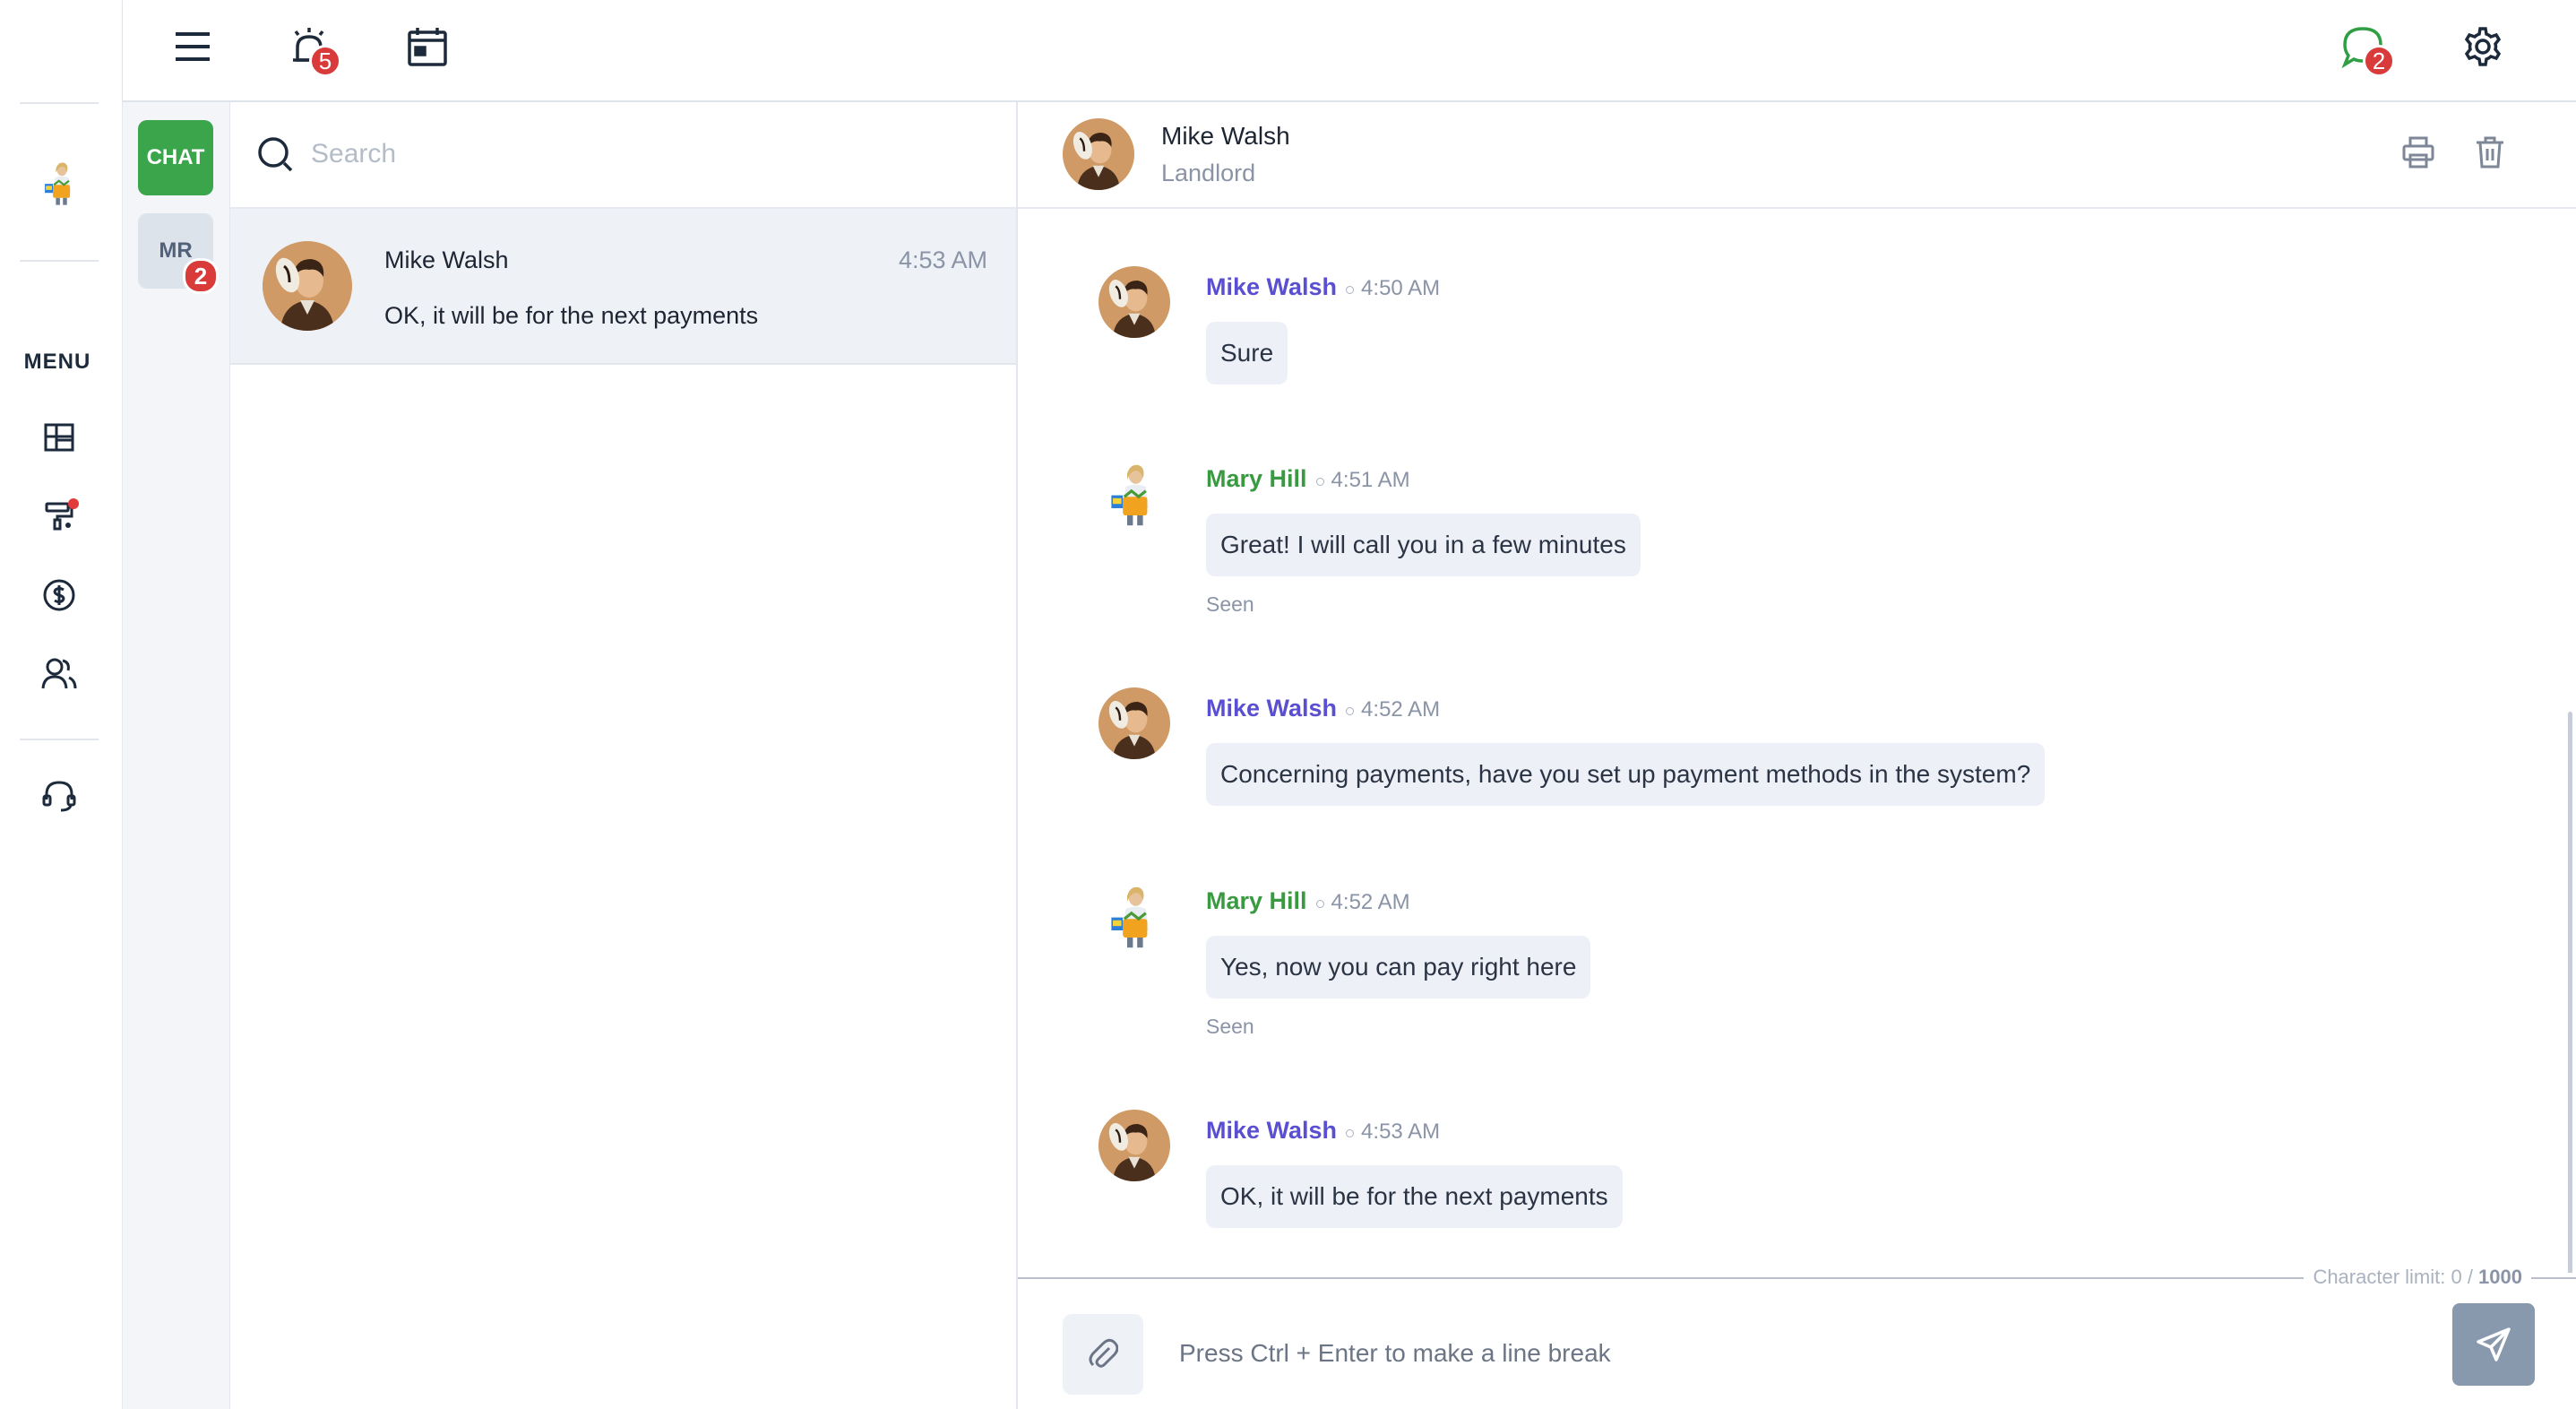 The width and height of the screenshot is (2576, 1409). Describe the element at coordinates (2418, 152) in the screenshot. I see `print-icon` at that location.